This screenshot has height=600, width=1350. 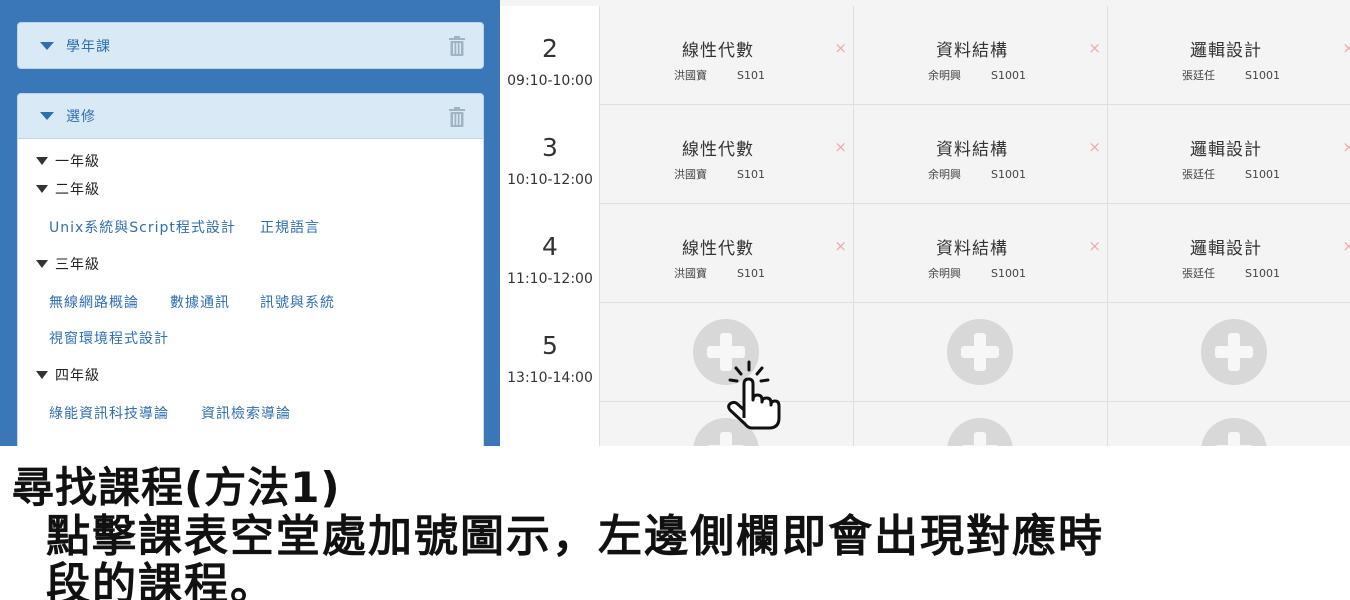 I want to click on grade-toggle-3: 三年級, so click(x=68, y=264).